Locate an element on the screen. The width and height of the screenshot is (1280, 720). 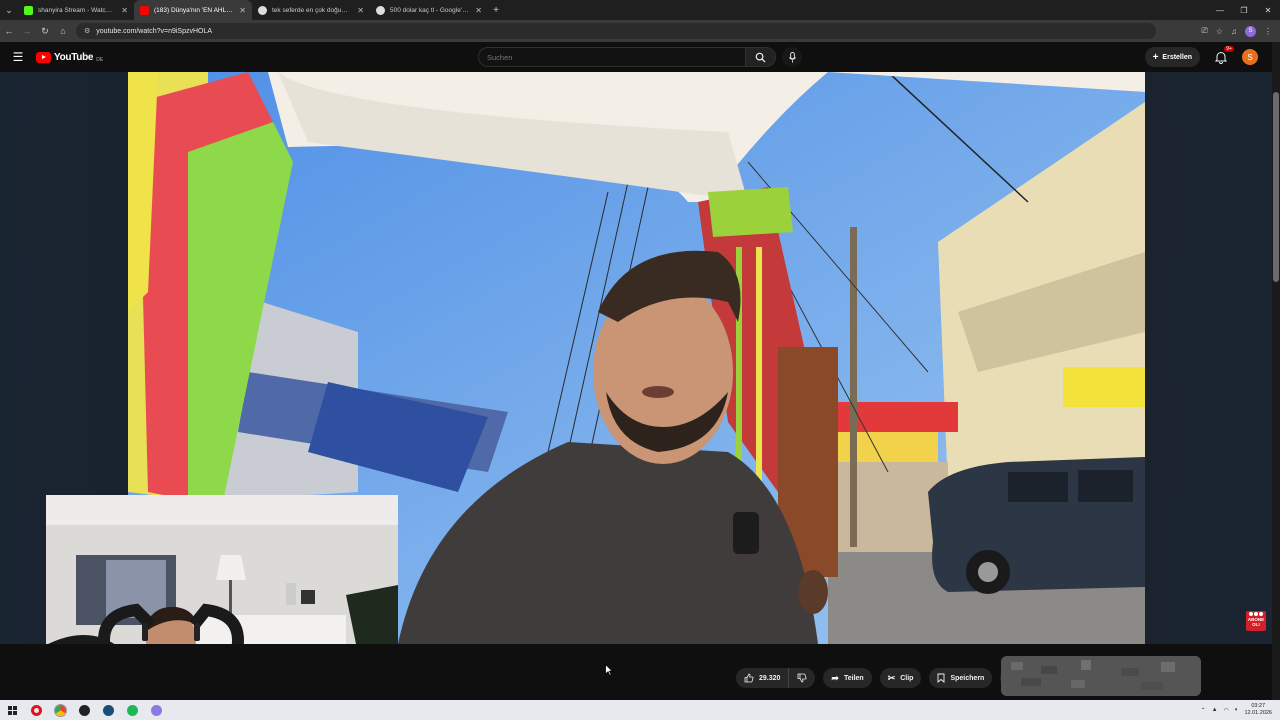
window-controls: — ❐ ✕ is located at coordinates (1244, 10).